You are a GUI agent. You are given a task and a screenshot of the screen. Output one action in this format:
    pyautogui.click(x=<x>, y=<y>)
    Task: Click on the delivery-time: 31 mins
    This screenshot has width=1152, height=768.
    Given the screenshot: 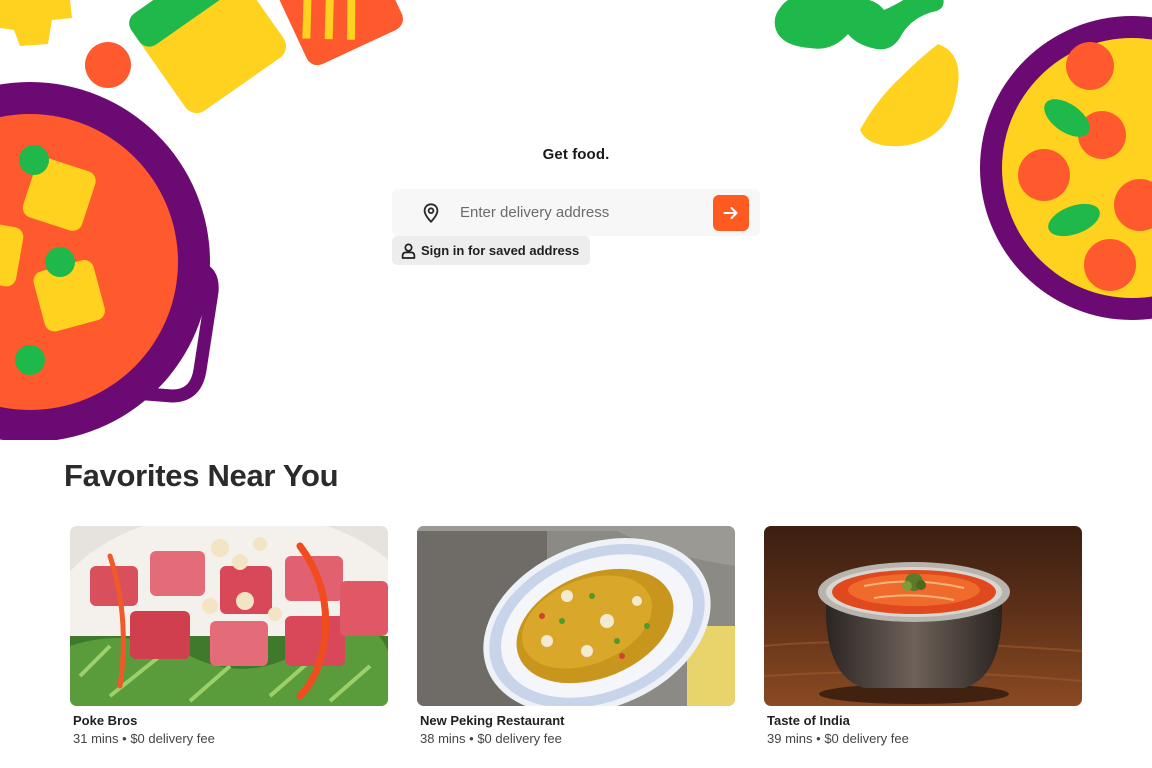 What is the action you would take?
    pyautogui.click(x=96, y=738)
    